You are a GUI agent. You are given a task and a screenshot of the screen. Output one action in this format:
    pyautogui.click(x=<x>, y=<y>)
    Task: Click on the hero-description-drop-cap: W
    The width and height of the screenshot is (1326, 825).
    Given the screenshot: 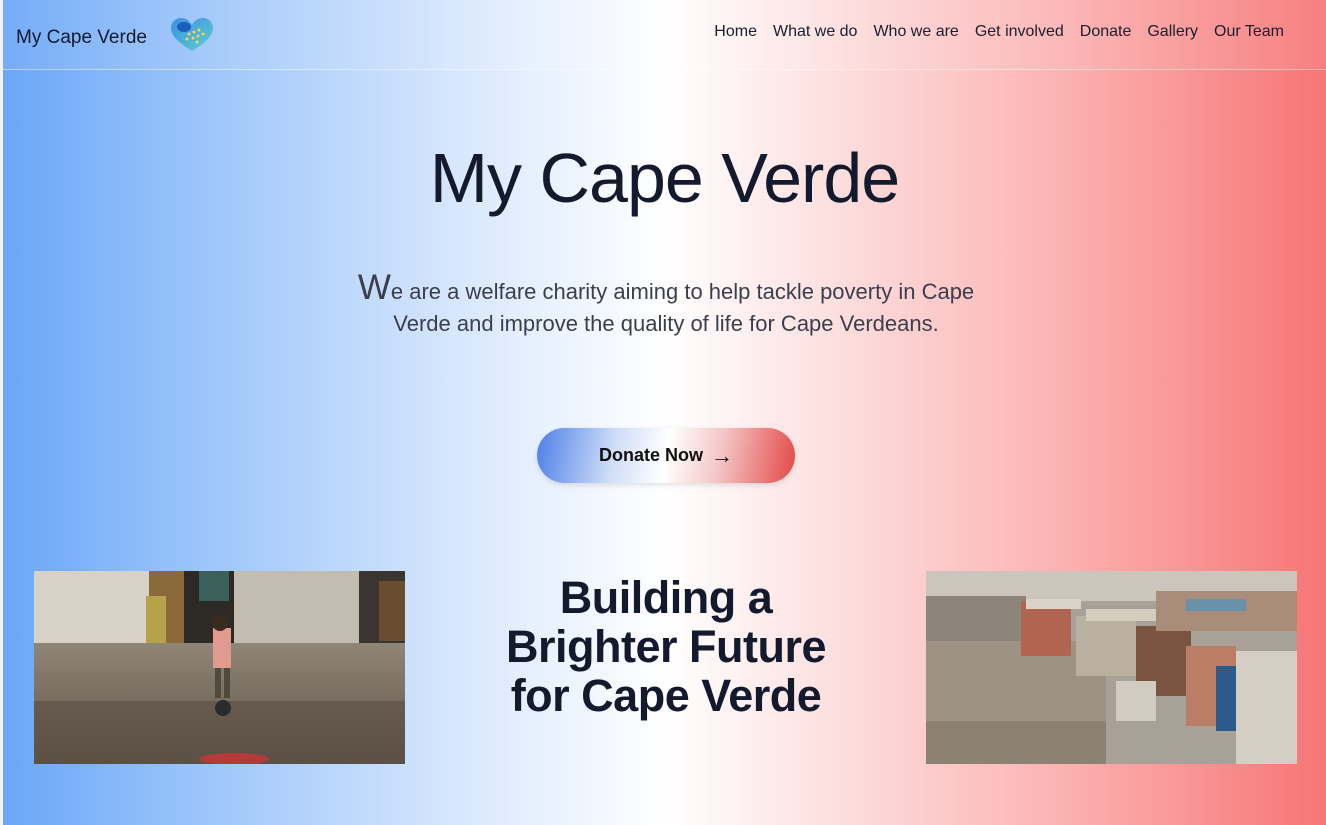 What is the action you would take?
    pyautogui.click(x=374, y=287)
    